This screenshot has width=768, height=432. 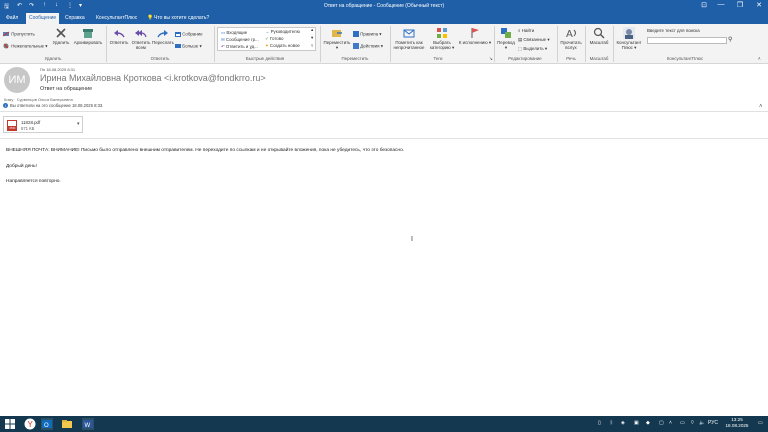 What do you see at coordinates (188, 46) in the screenshot?
I see `more-respond-button: Больше ▾` at bounding box center [188, 46].